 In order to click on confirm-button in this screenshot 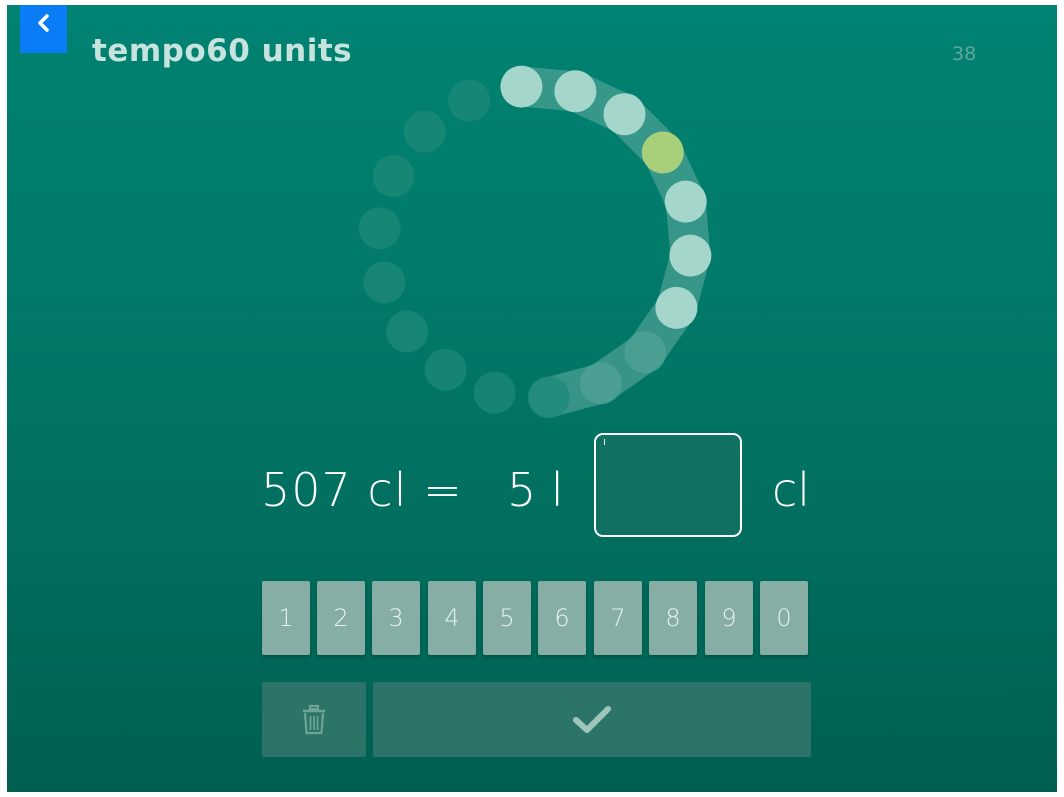, I will do `click(592, 719)`.